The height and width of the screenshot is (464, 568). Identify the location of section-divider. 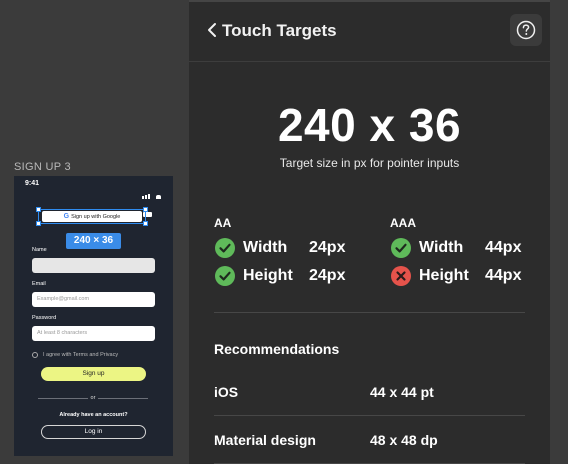
(369, 312).